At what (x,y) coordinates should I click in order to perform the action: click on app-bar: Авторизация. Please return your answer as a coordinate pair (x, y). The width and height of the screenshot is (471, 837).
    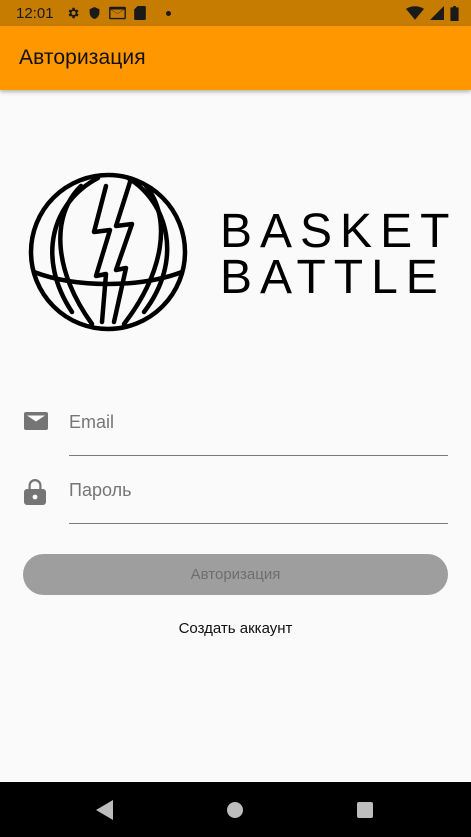
    Looking at the image, I should click on (235, 58).